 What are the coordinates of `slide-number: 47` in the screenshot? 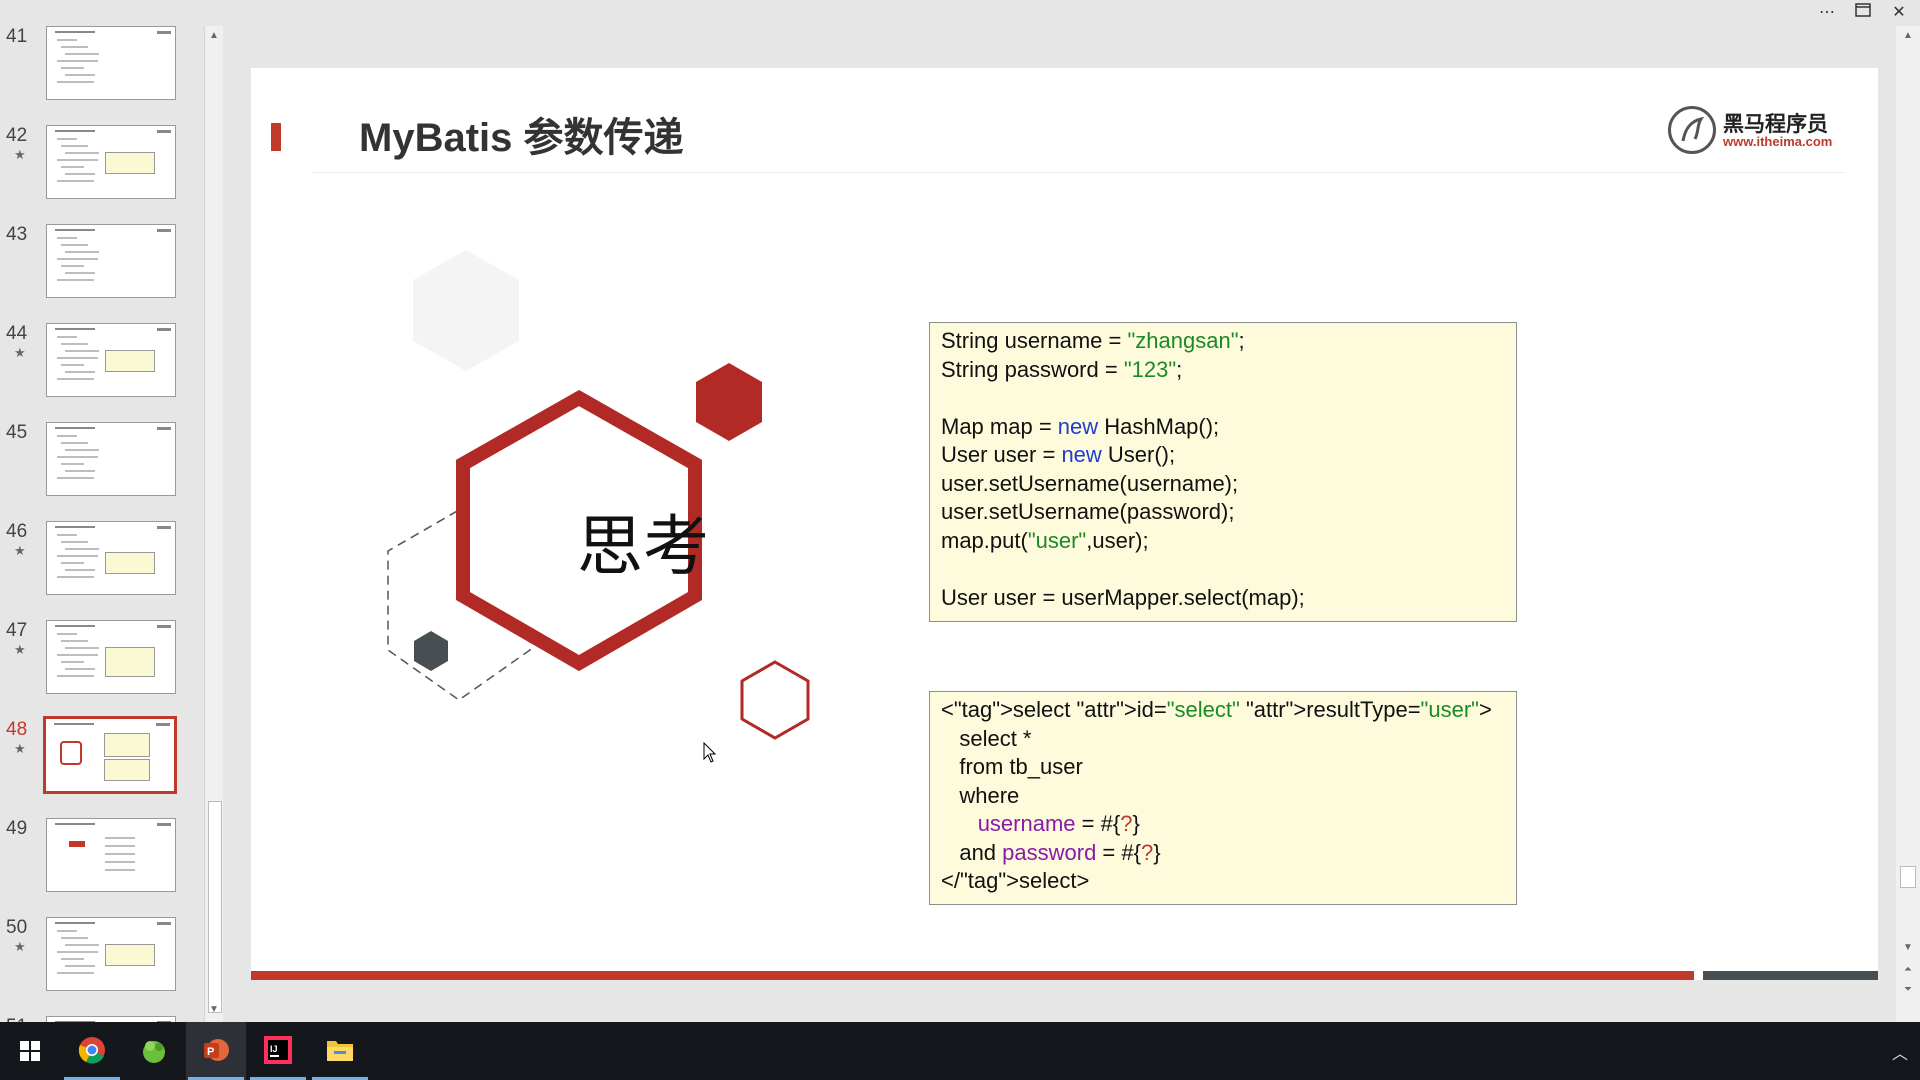 It's located at (17, 630).